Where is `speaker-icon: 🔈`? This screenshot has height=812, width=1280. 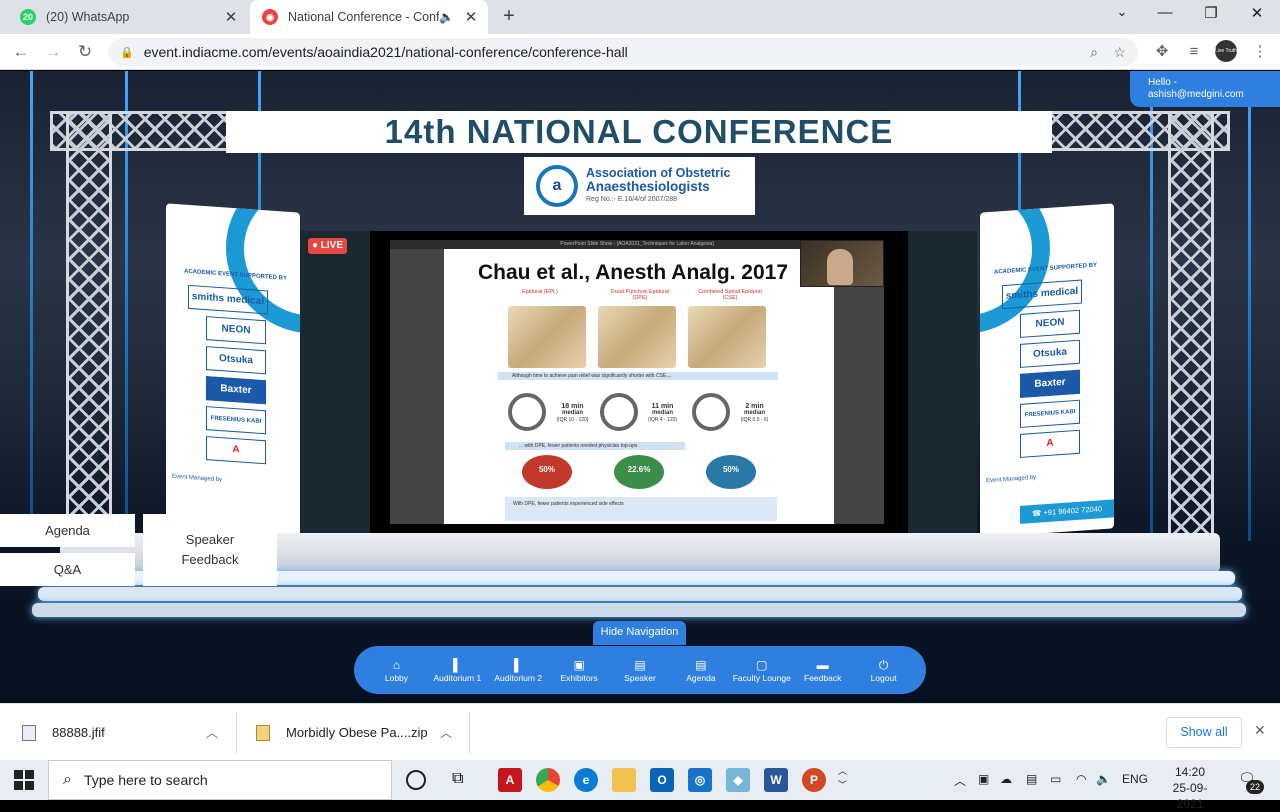 speaker-icon: 🔈 is located at coordinates (446, 17).